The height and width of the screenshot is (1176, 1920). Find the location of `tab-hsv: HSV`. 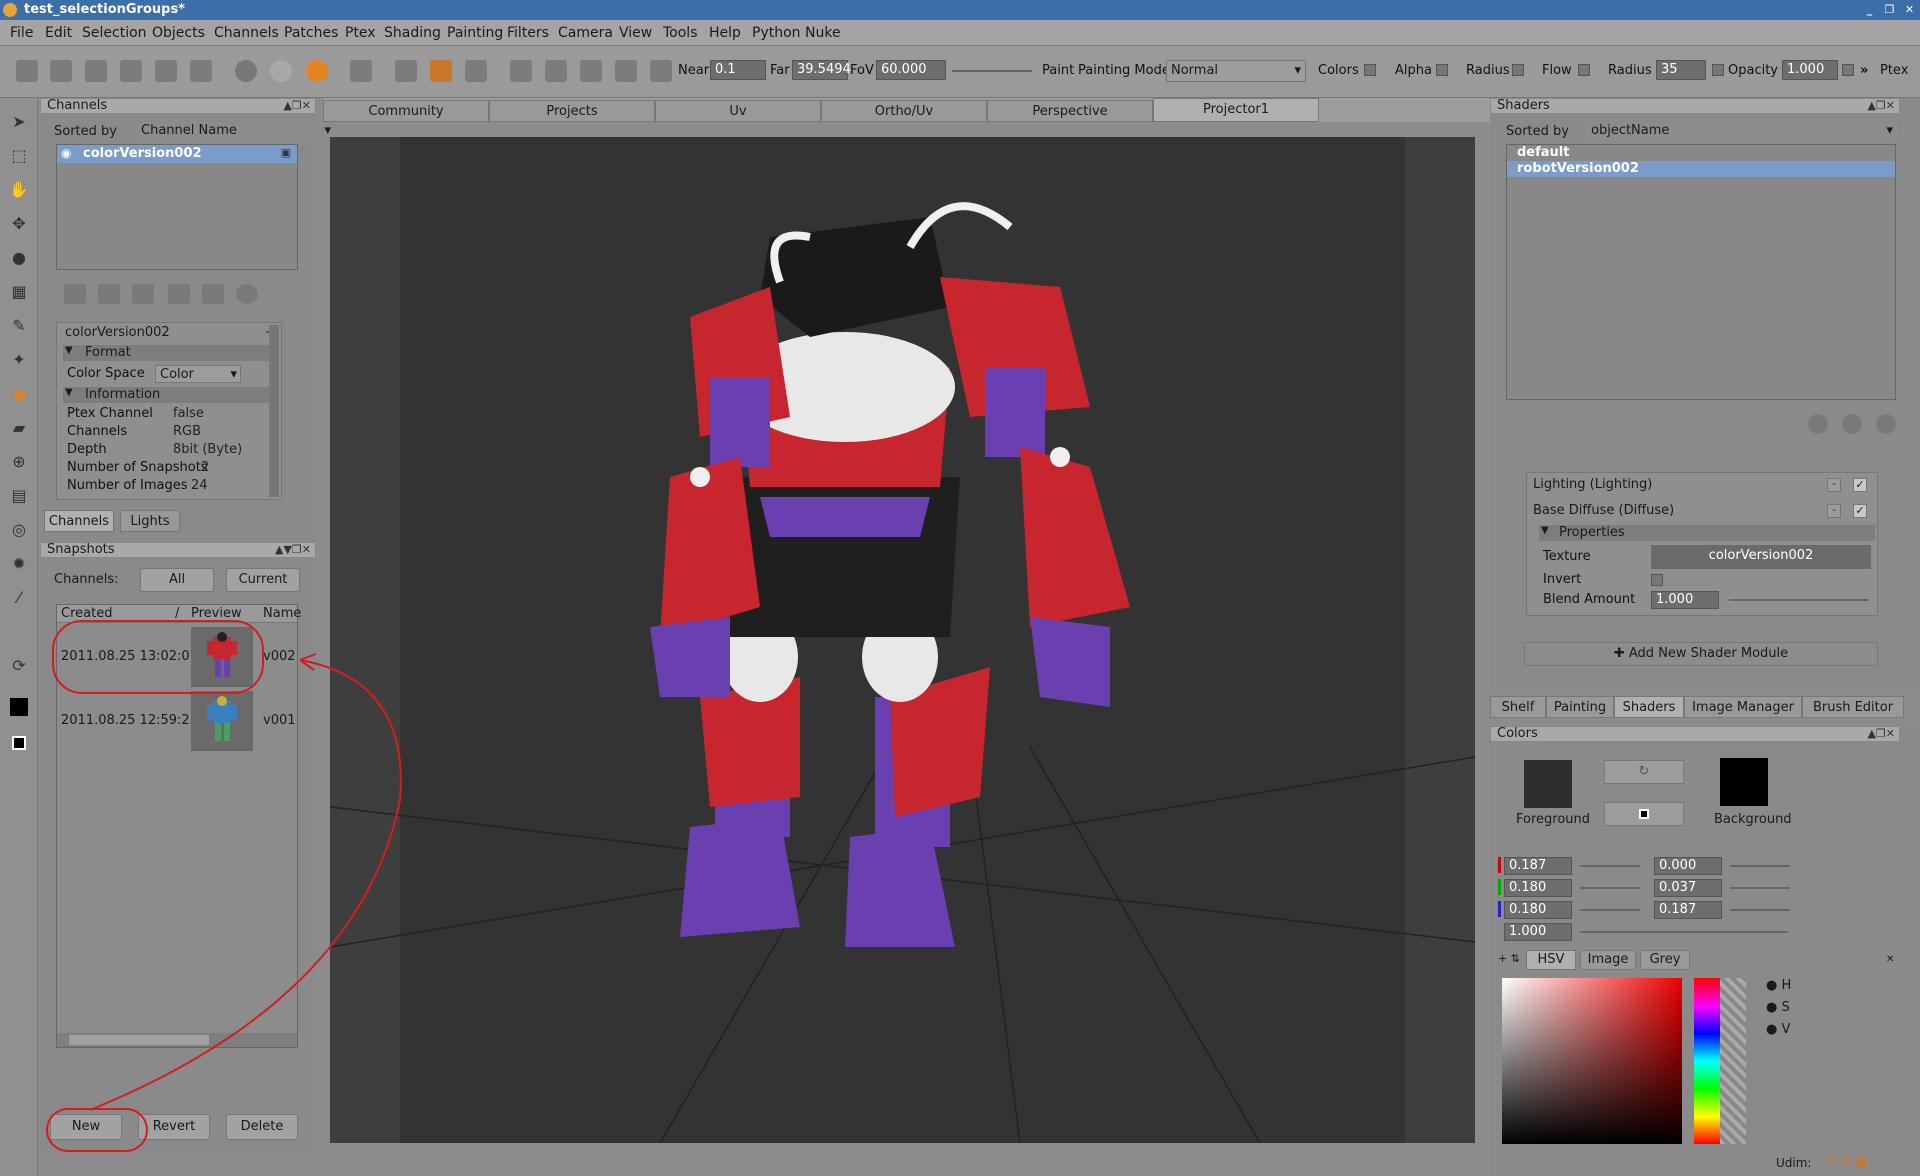

tab-hsv: HSV is located at coordinates (1551, 960).